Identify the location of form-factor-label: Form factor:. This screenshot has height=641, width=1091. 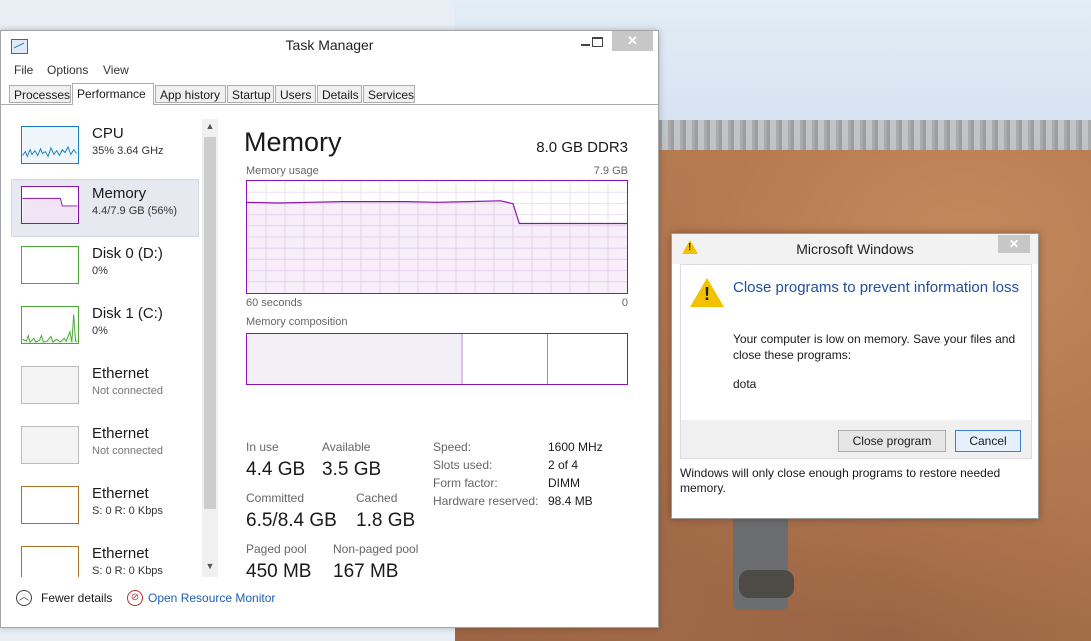
(465, 483).